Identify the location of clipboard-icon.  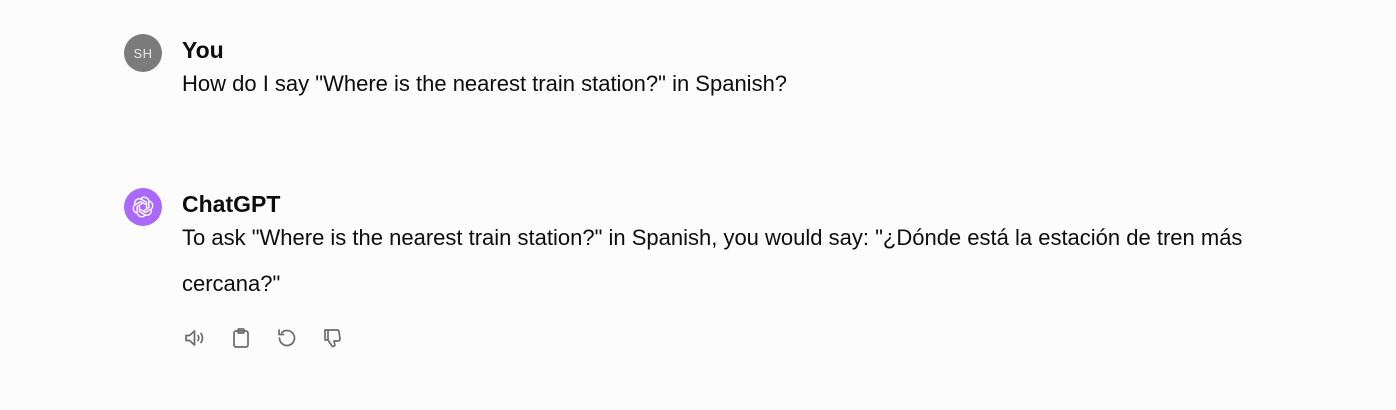
(241, 338).